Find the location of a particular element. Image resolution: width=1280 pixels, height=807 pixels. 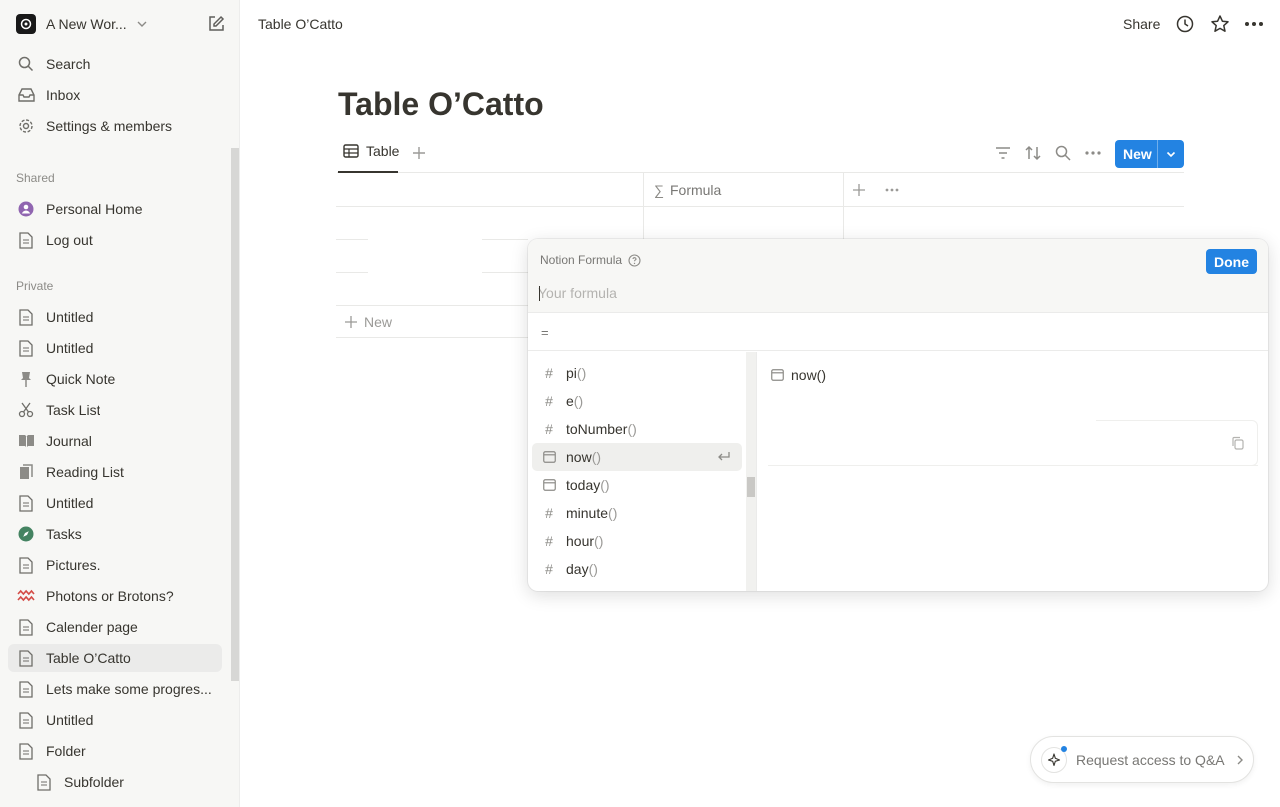

list-item: # day() is located at coordinates (637, 569).